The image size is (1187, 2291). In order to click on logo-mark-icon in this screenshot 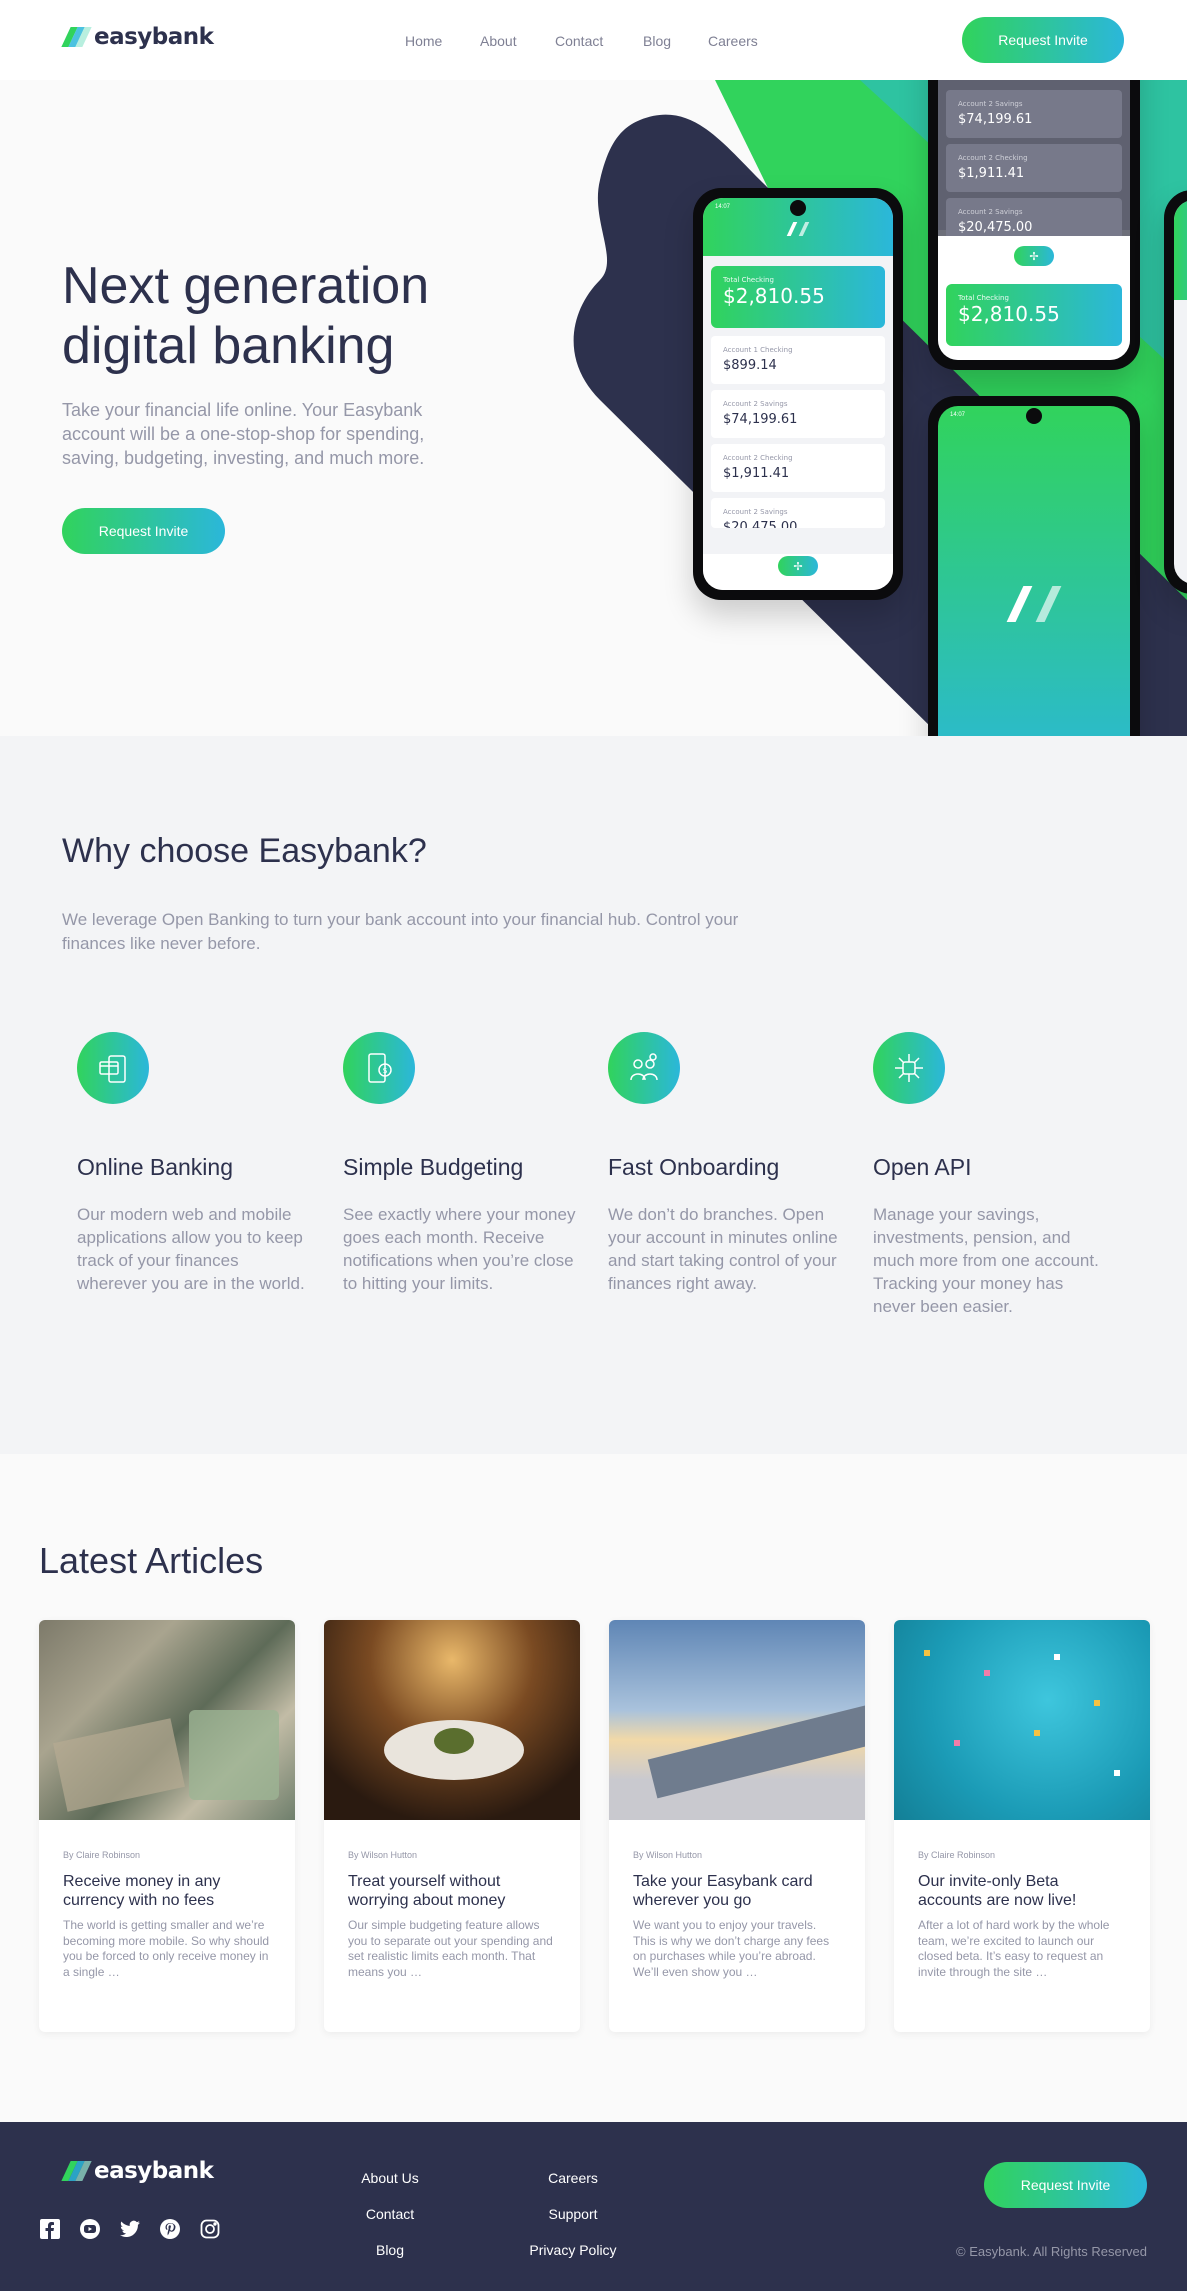, I will do `click(76, 37)`.